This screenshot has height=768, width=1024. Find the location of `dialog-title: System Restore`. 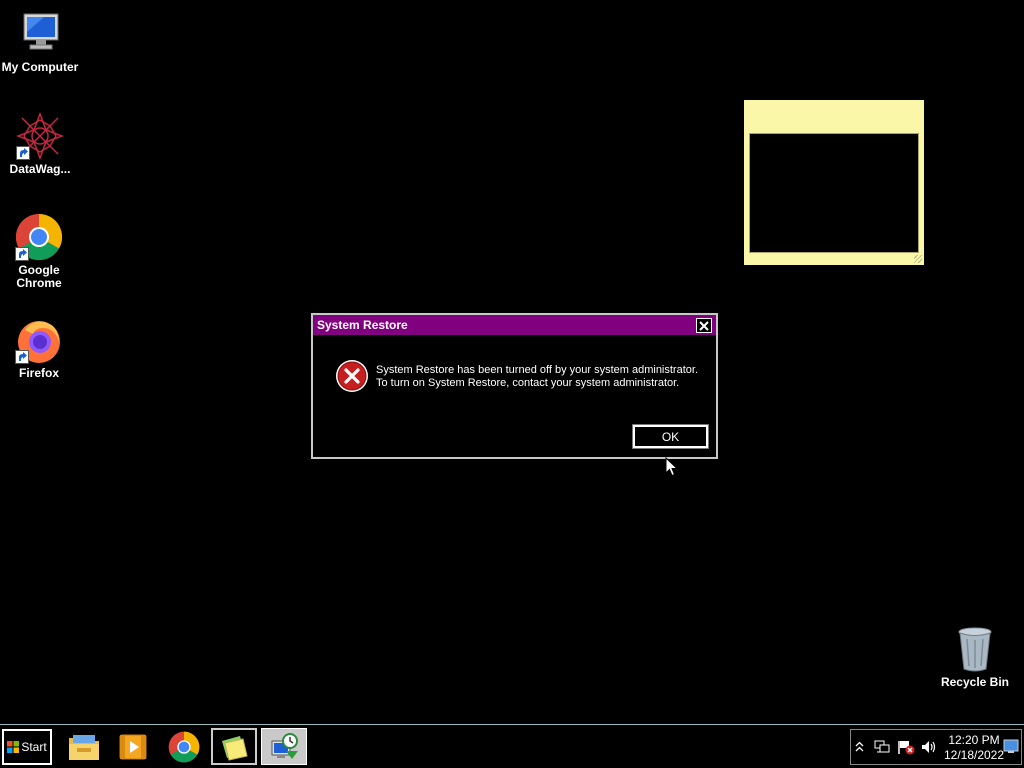

dialog-title: System Restore is located at coordinates (362, 325).